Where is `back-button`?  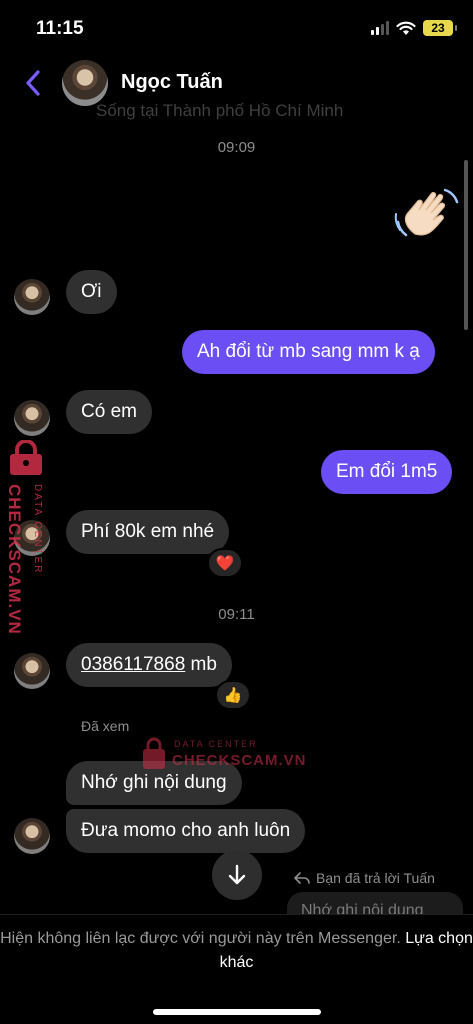 back-button is located at coordinates (33, 83).